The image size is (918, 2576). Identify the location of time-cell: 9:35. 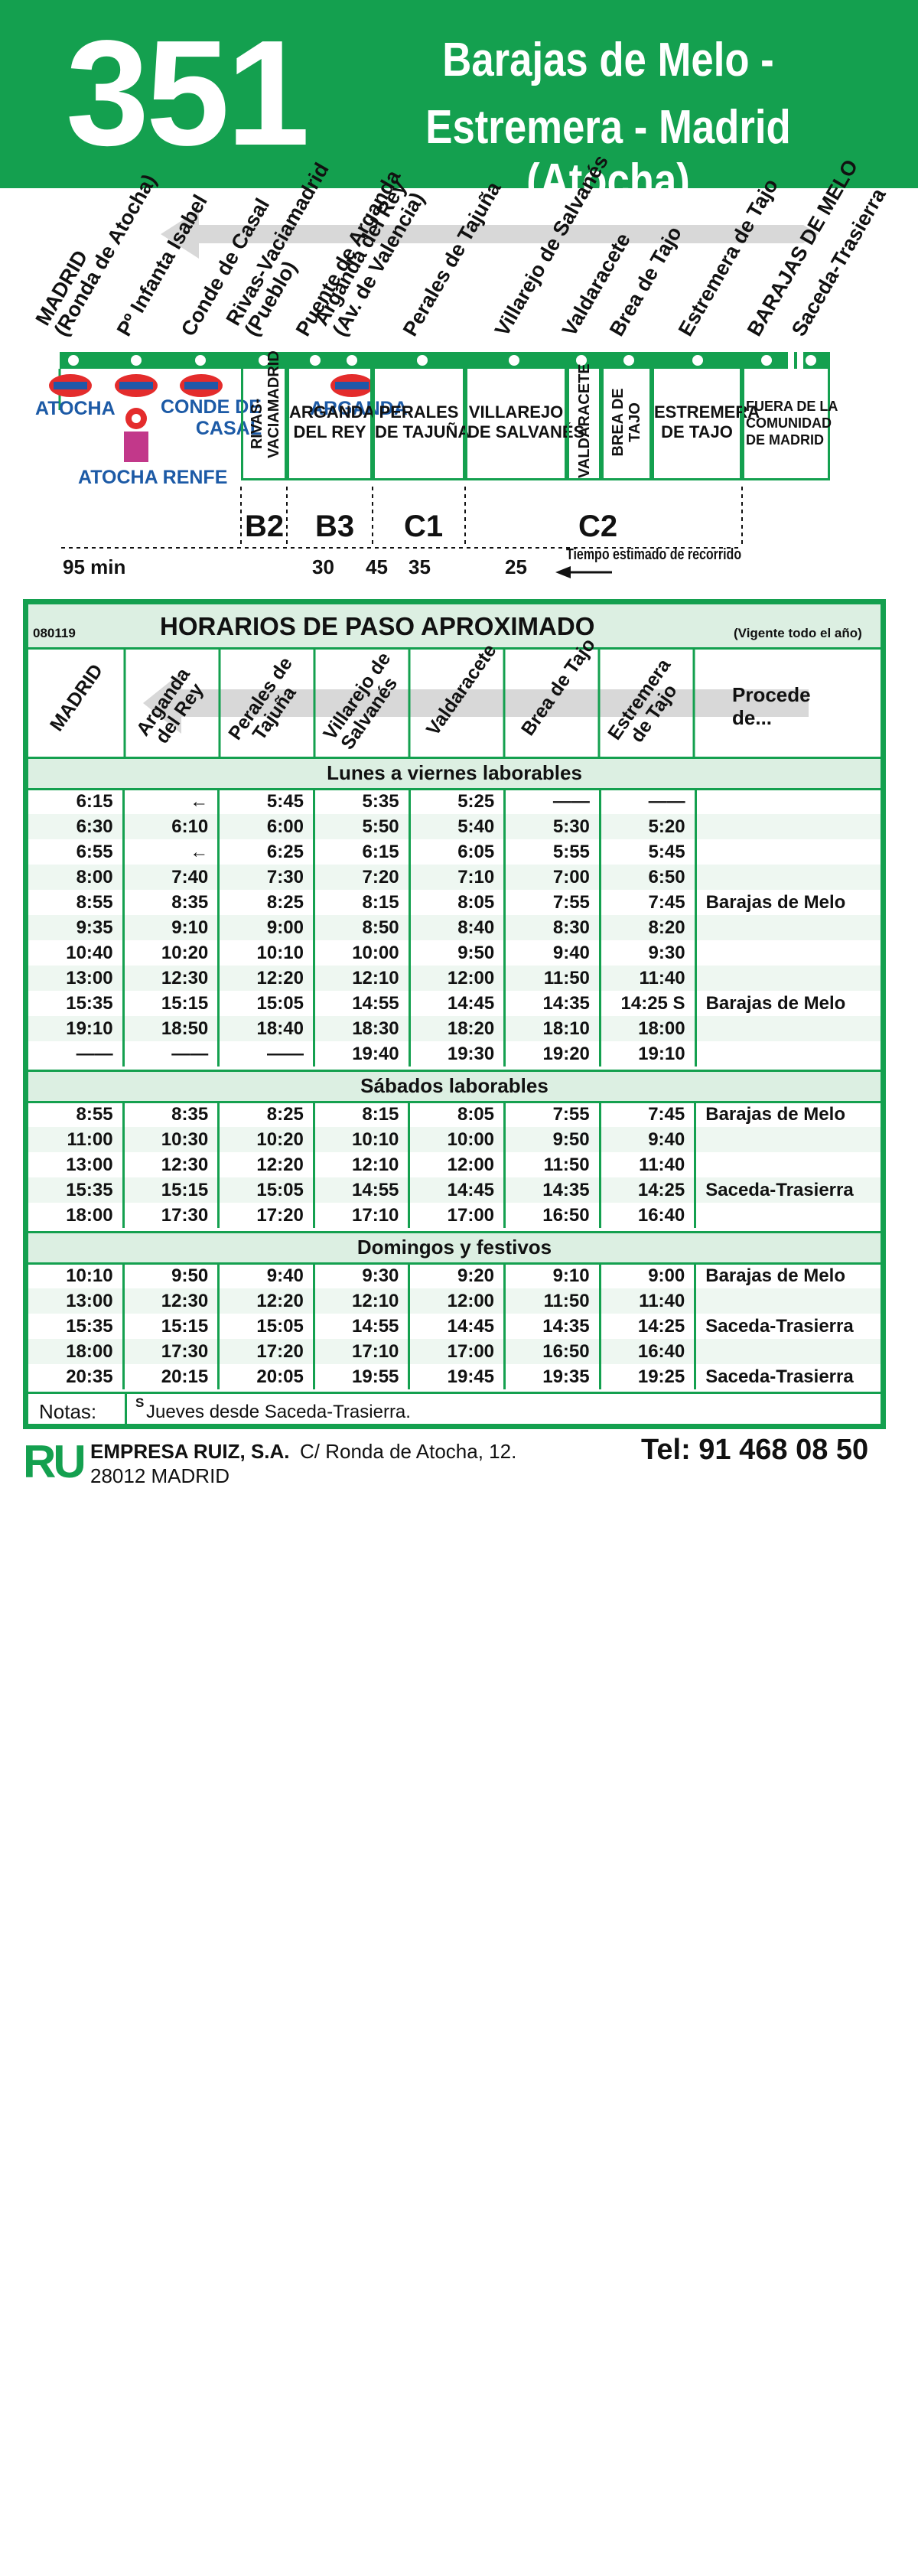
(94, 927).